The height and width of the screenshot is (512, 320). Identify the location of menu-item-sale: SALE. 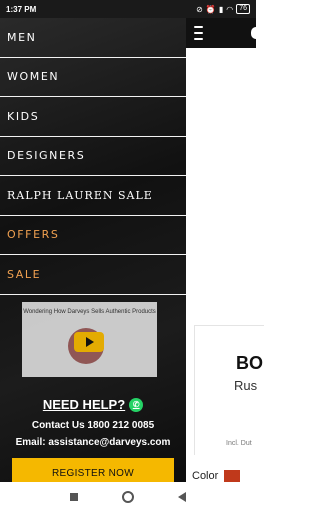
(93, 275).